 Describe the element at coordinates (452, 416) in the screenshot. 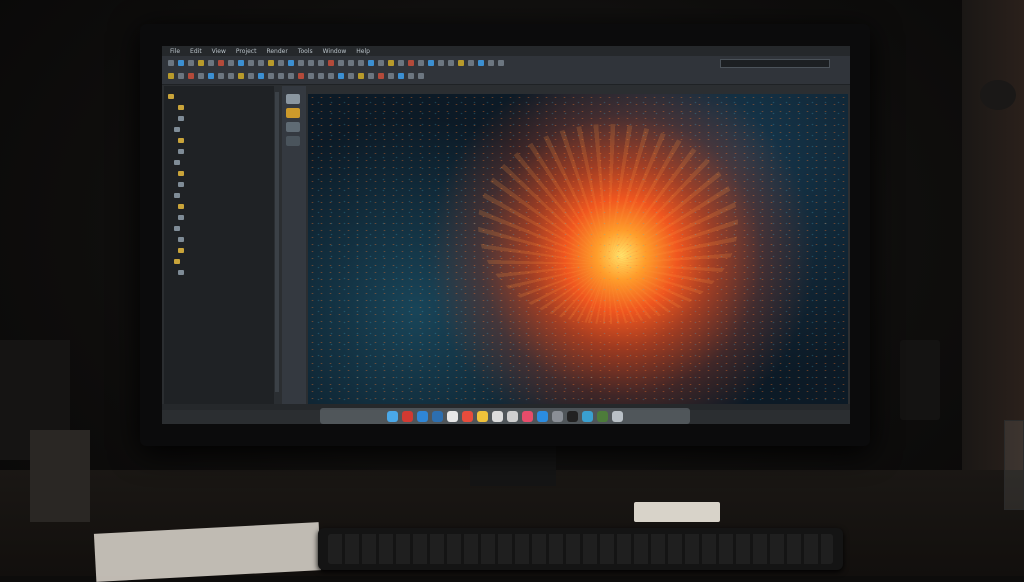

I see `photos-icon` at that location.